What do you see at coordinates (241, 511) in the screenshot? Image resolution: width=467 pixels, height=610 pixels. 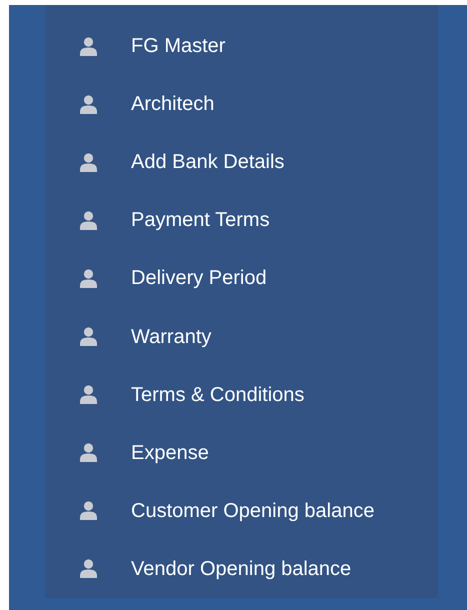 I see `sidebar-item: Customer Opening balance` at bounding box center [241, 511].